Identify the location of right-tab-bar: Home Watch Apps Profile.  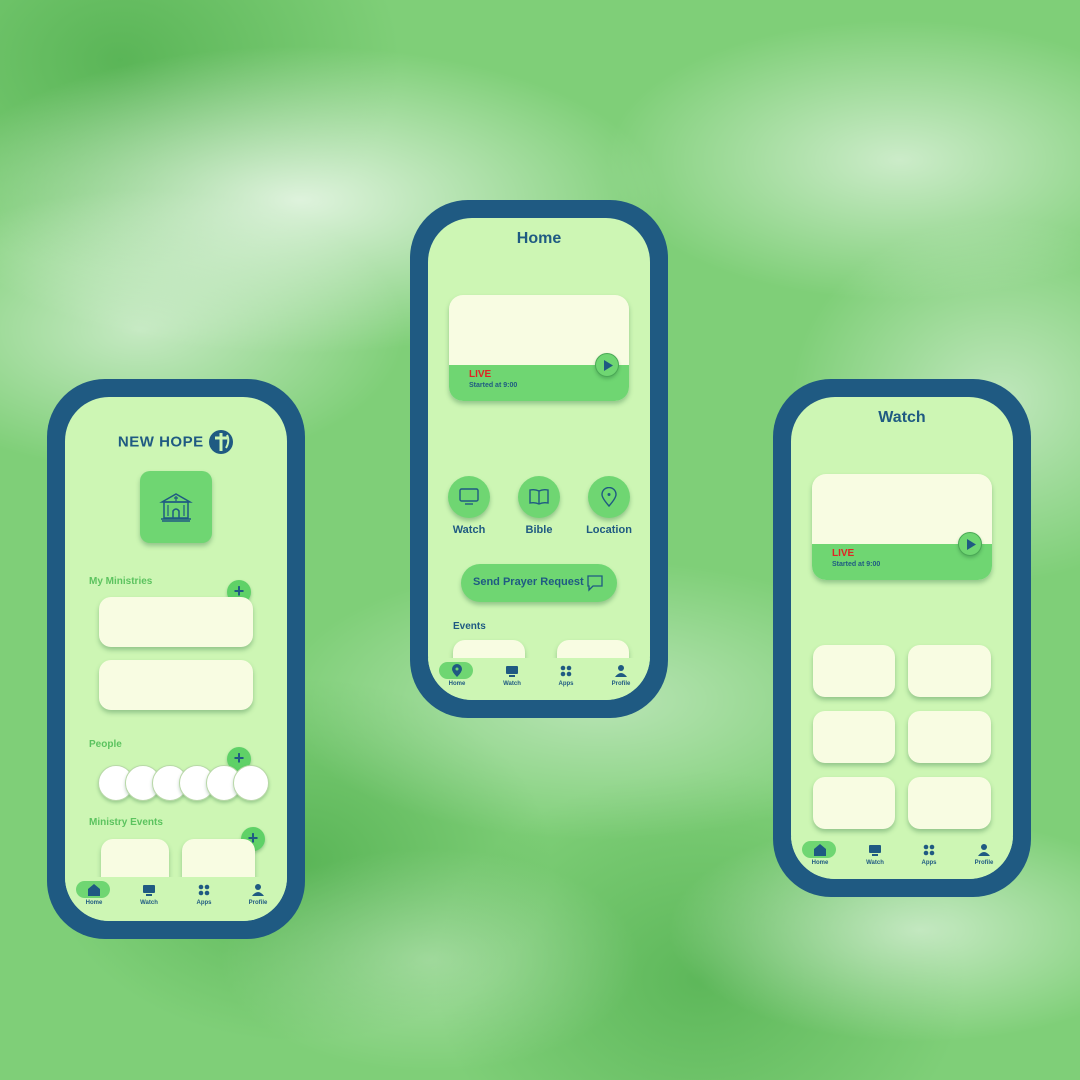
(902, 858).